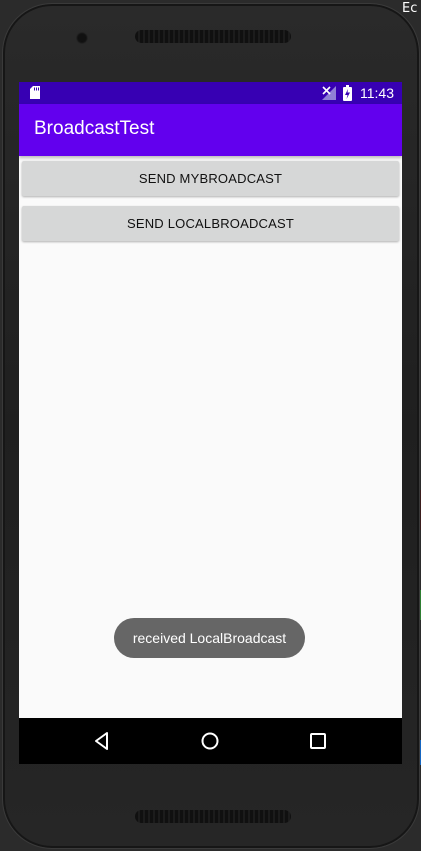 This screenshot has height=851, width=421. What do you see at coordinates (35, 92) in the screenshot?
I see `sd-card-icon` at bounding box center [35, 92].